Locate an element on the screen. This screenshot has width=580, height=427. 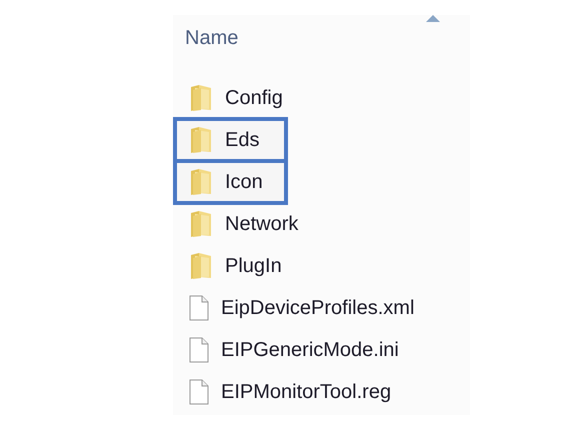
file-name: Icon is located at coordinates (244, 182).